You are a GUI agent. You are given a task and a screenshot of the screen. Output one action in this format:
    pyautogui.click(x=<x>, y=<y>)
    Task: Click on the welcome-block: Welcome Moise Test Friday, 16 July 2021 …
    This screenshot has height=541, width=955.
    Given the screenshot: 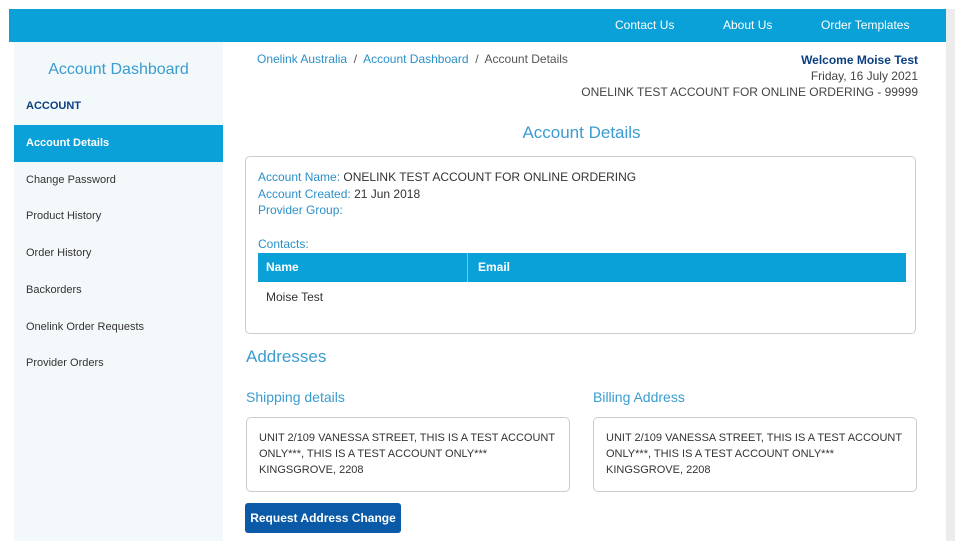 What is the action you would take?
    pyautogui.click(x=749, y=76)
    